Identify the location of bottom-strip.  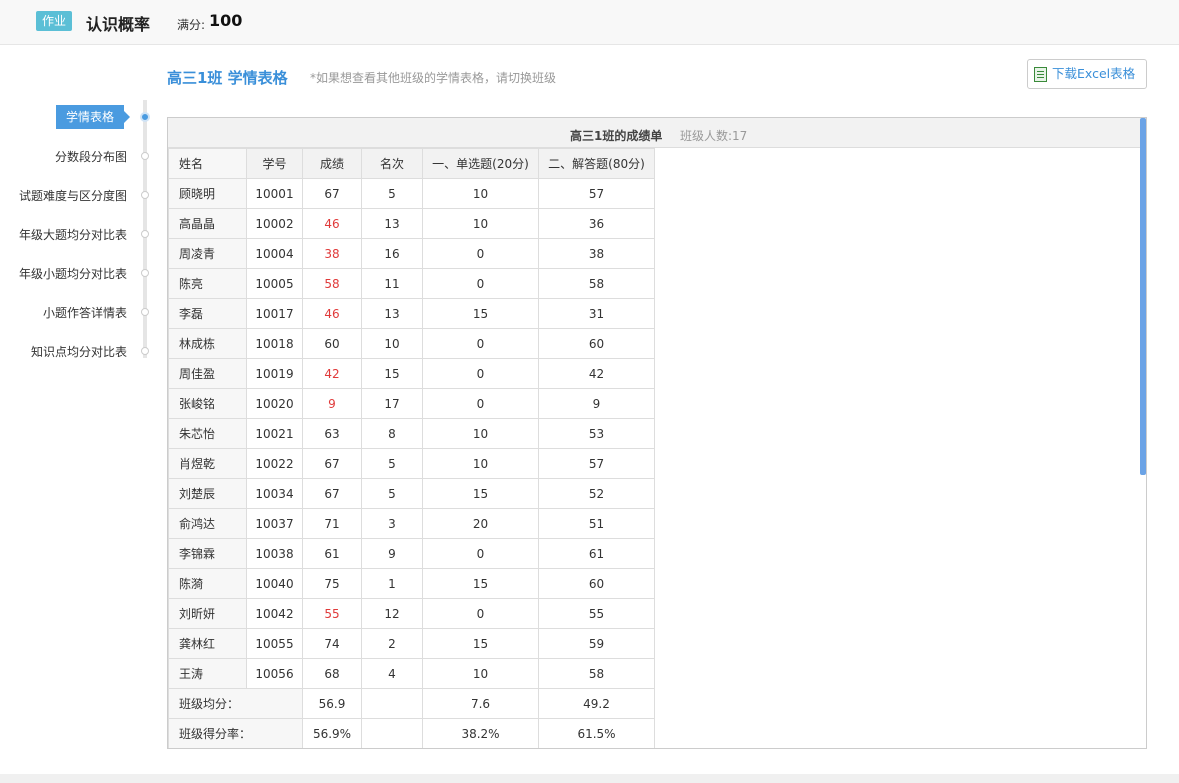
(589, 778).